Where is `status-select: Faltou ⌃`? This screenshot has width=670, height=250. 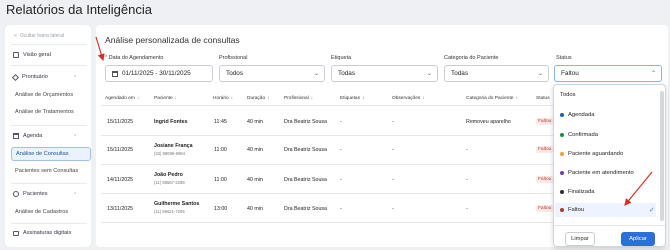
status-select: Faltou ⌃ is located at coordinates (608, 73).